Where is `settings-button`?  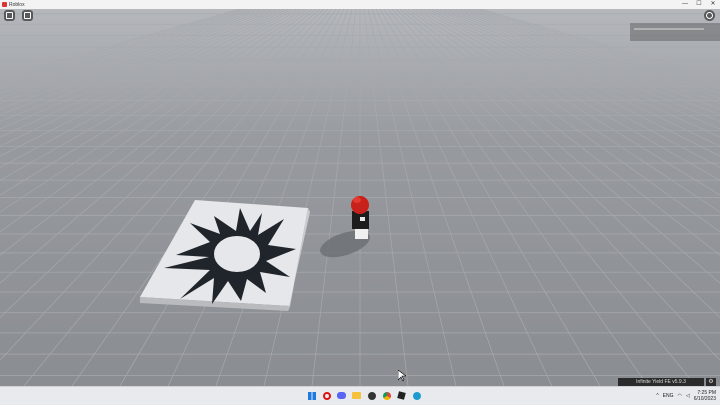 settings-button is located at coordinates (709, 15).